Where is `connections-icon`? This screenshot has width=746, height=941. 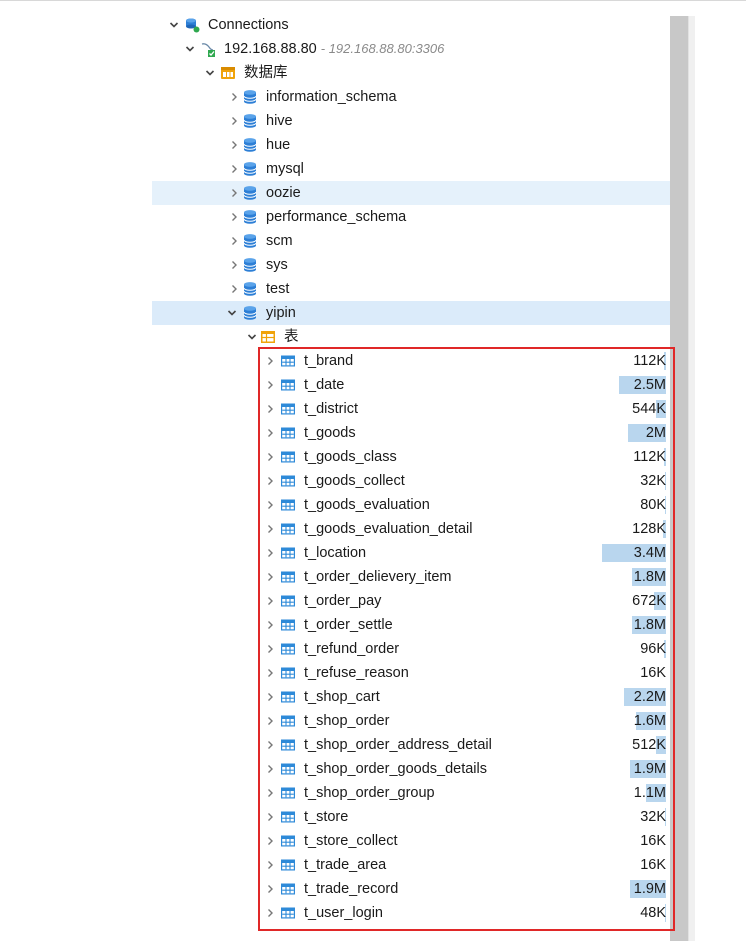 connections-icon is located at coordinates (192, 25).